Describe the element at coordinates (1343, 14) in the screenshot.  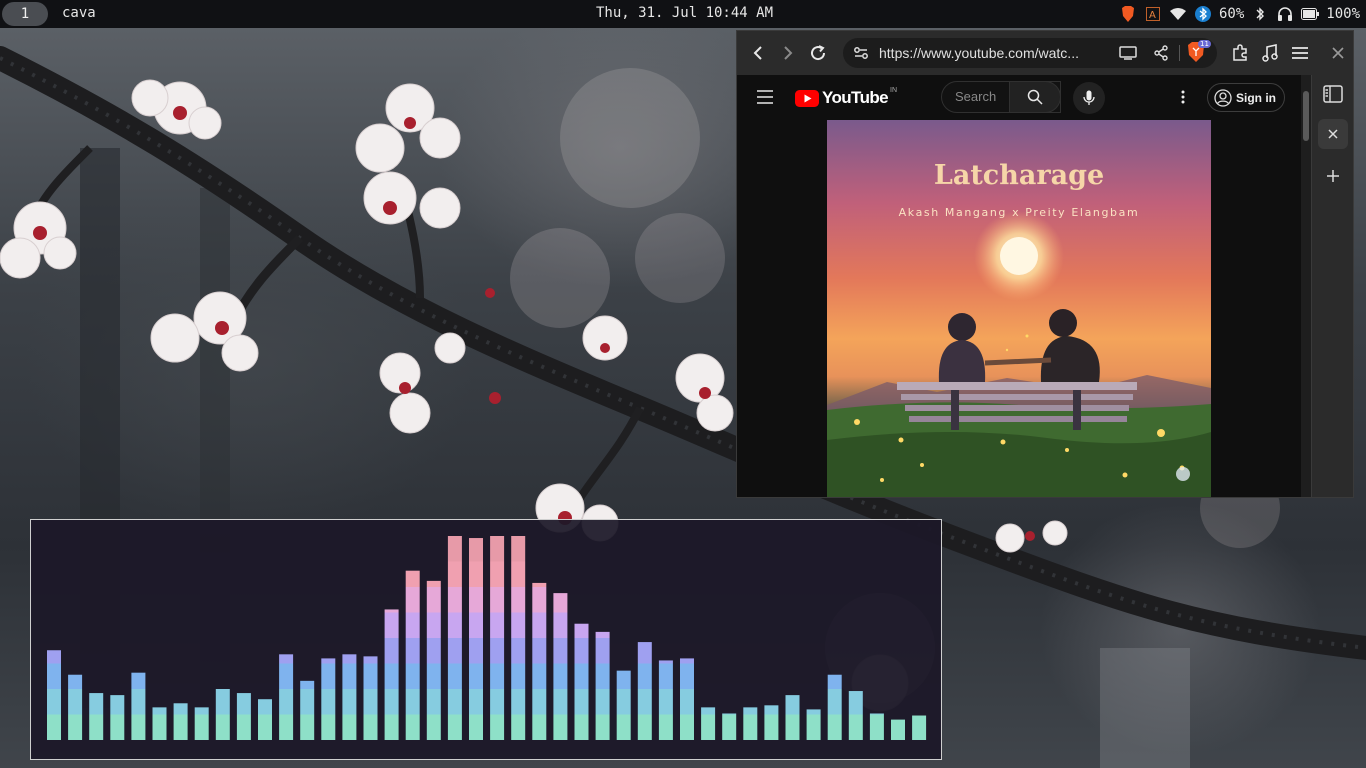
I see `battery-level: 100%` at that location.